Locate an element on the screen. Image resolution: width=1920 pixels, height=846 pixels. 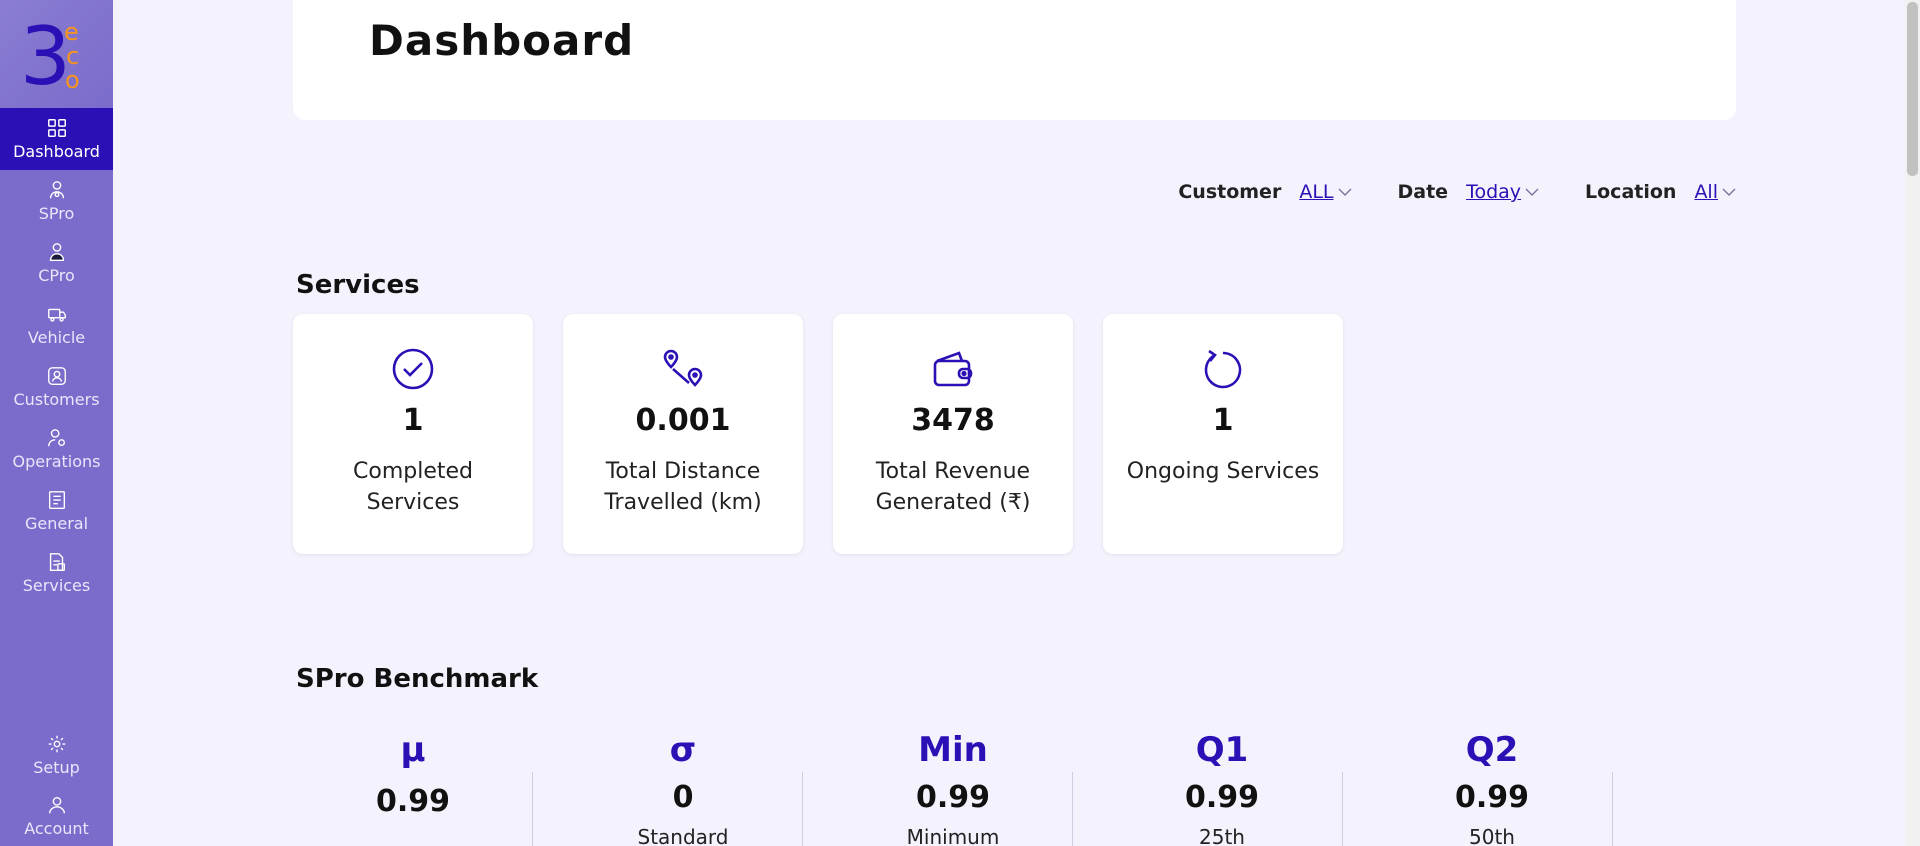
spro-icon is located at coordinates (56, 190).